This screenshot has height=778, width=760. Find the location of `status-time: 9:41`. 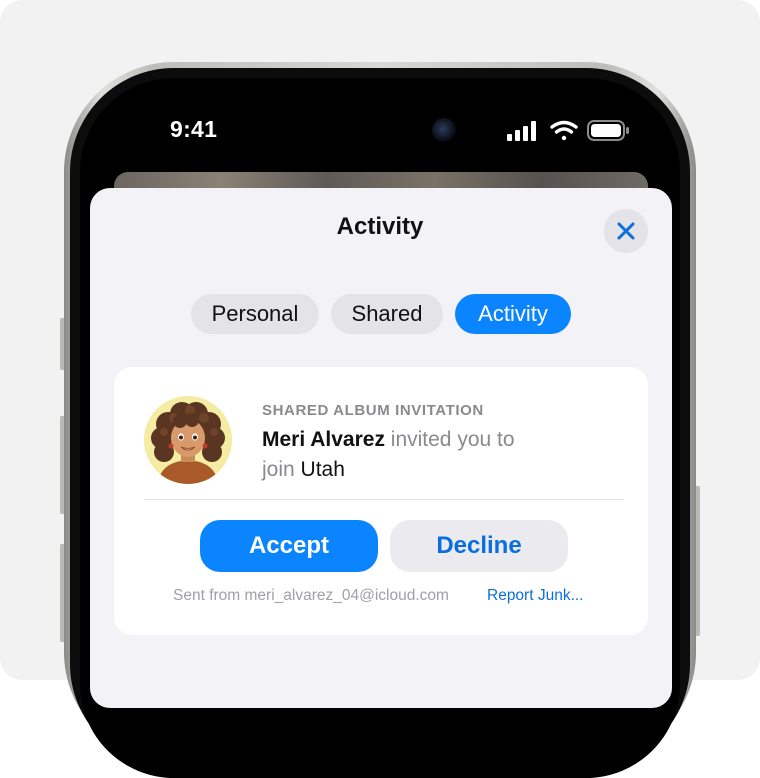

status-time: 9:41 is located at coordinates (194, 129).